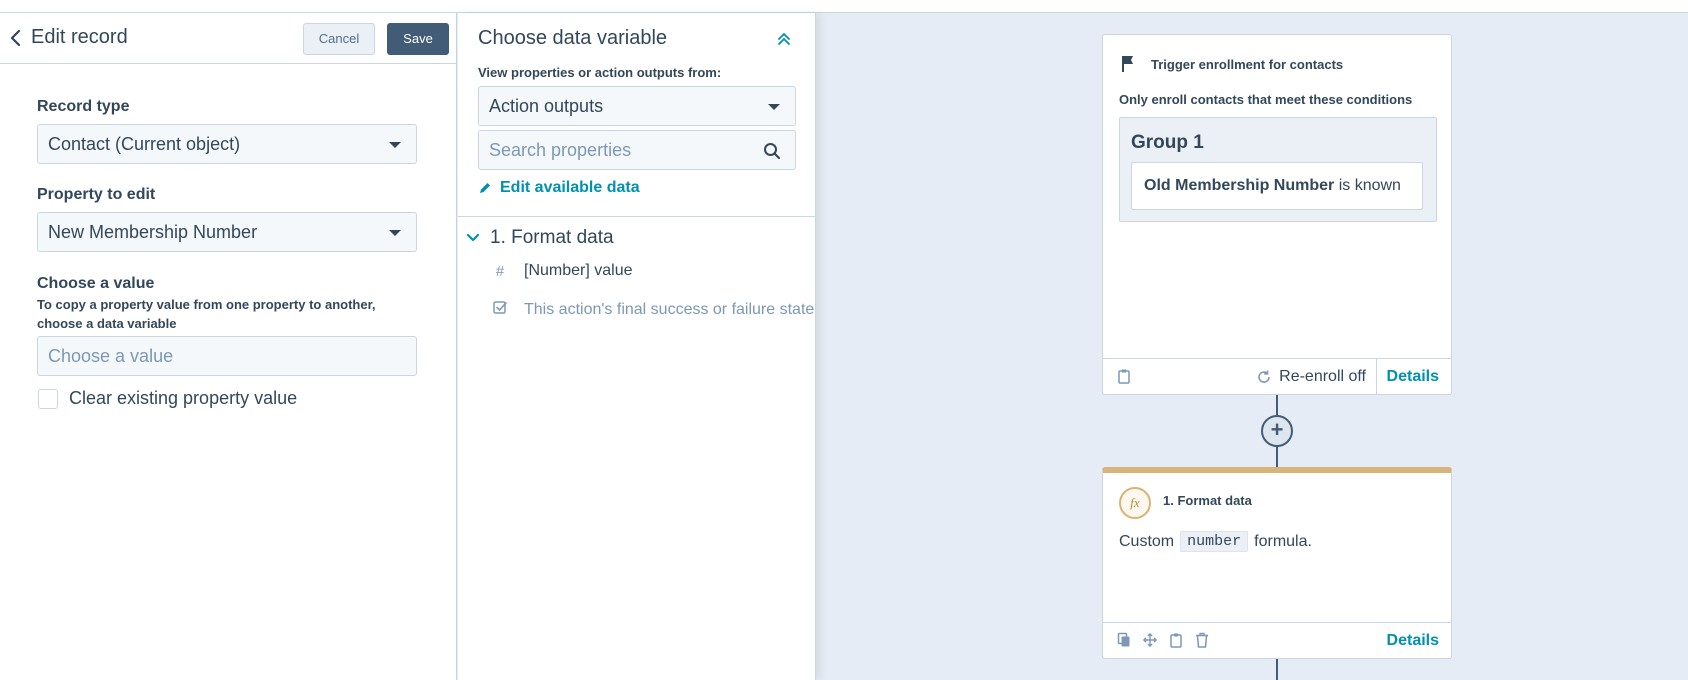 The image size is (1688, 680). Describe the element at coordinates (1247, 64) in the screenshot. I see `trigger-title: Trigger enrollment for contacts` at that location.